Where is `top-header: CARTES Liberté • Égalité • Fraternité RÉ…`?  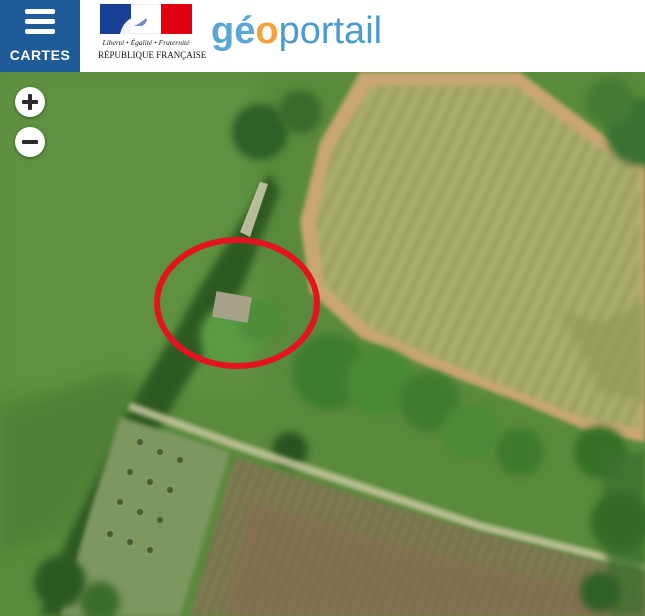 top-header: CARTES Liberté • Égalité • Fraternité RÉ… is located at coordinates (322, 36).